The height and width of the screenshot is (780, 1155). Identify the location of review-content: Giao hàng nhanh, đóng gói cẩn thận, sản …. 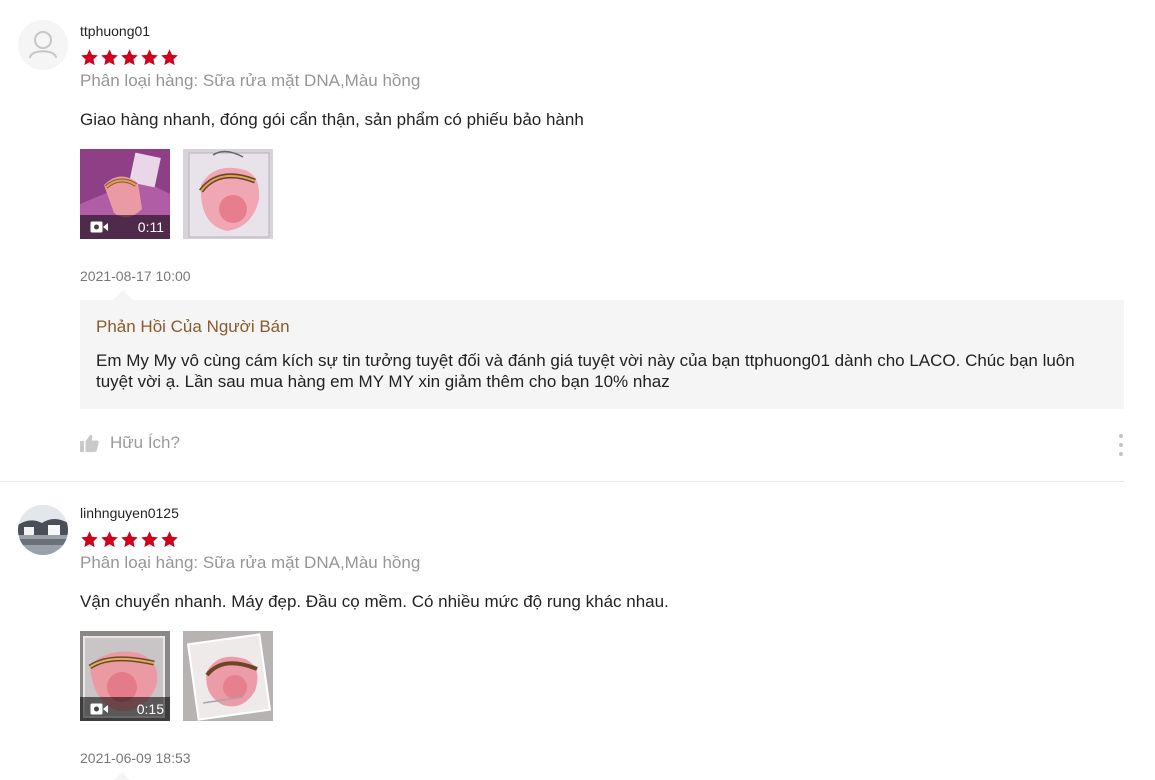
(332, 119).